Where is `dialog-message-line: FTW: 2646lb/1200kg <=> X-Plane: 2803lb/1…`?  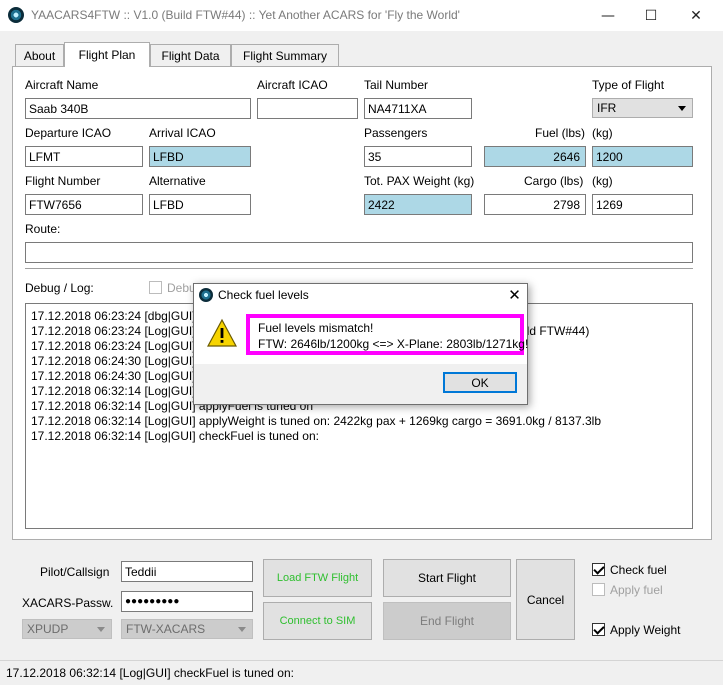
dialog-message-line: FTW: 2646lb/1200kg <=> X-Plane: 2803lb/1… is located at coordinates (393, 344).